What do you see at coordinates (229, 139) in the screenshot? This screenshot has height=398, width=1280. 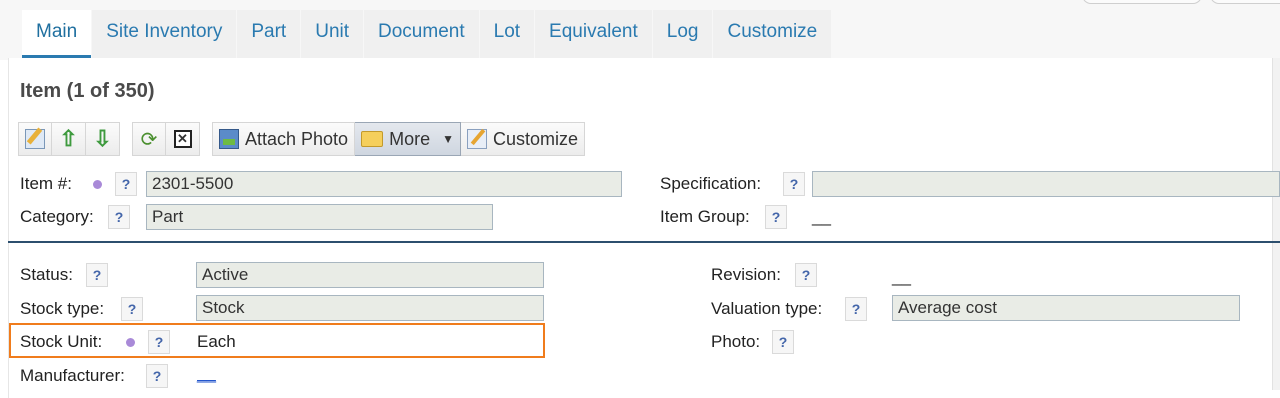 I see `photo-icon` at bounding box center [229, 139].